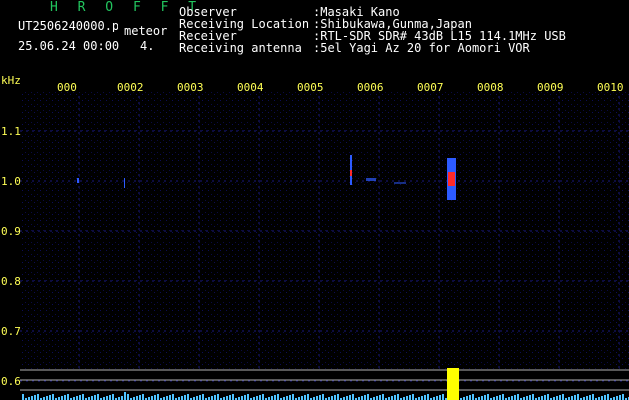 The width and height of the screenshot is (629, 400). Describe the element at coordinates (550, 87) in the screenshot. I see `x-tick-label: 0009` at that location.